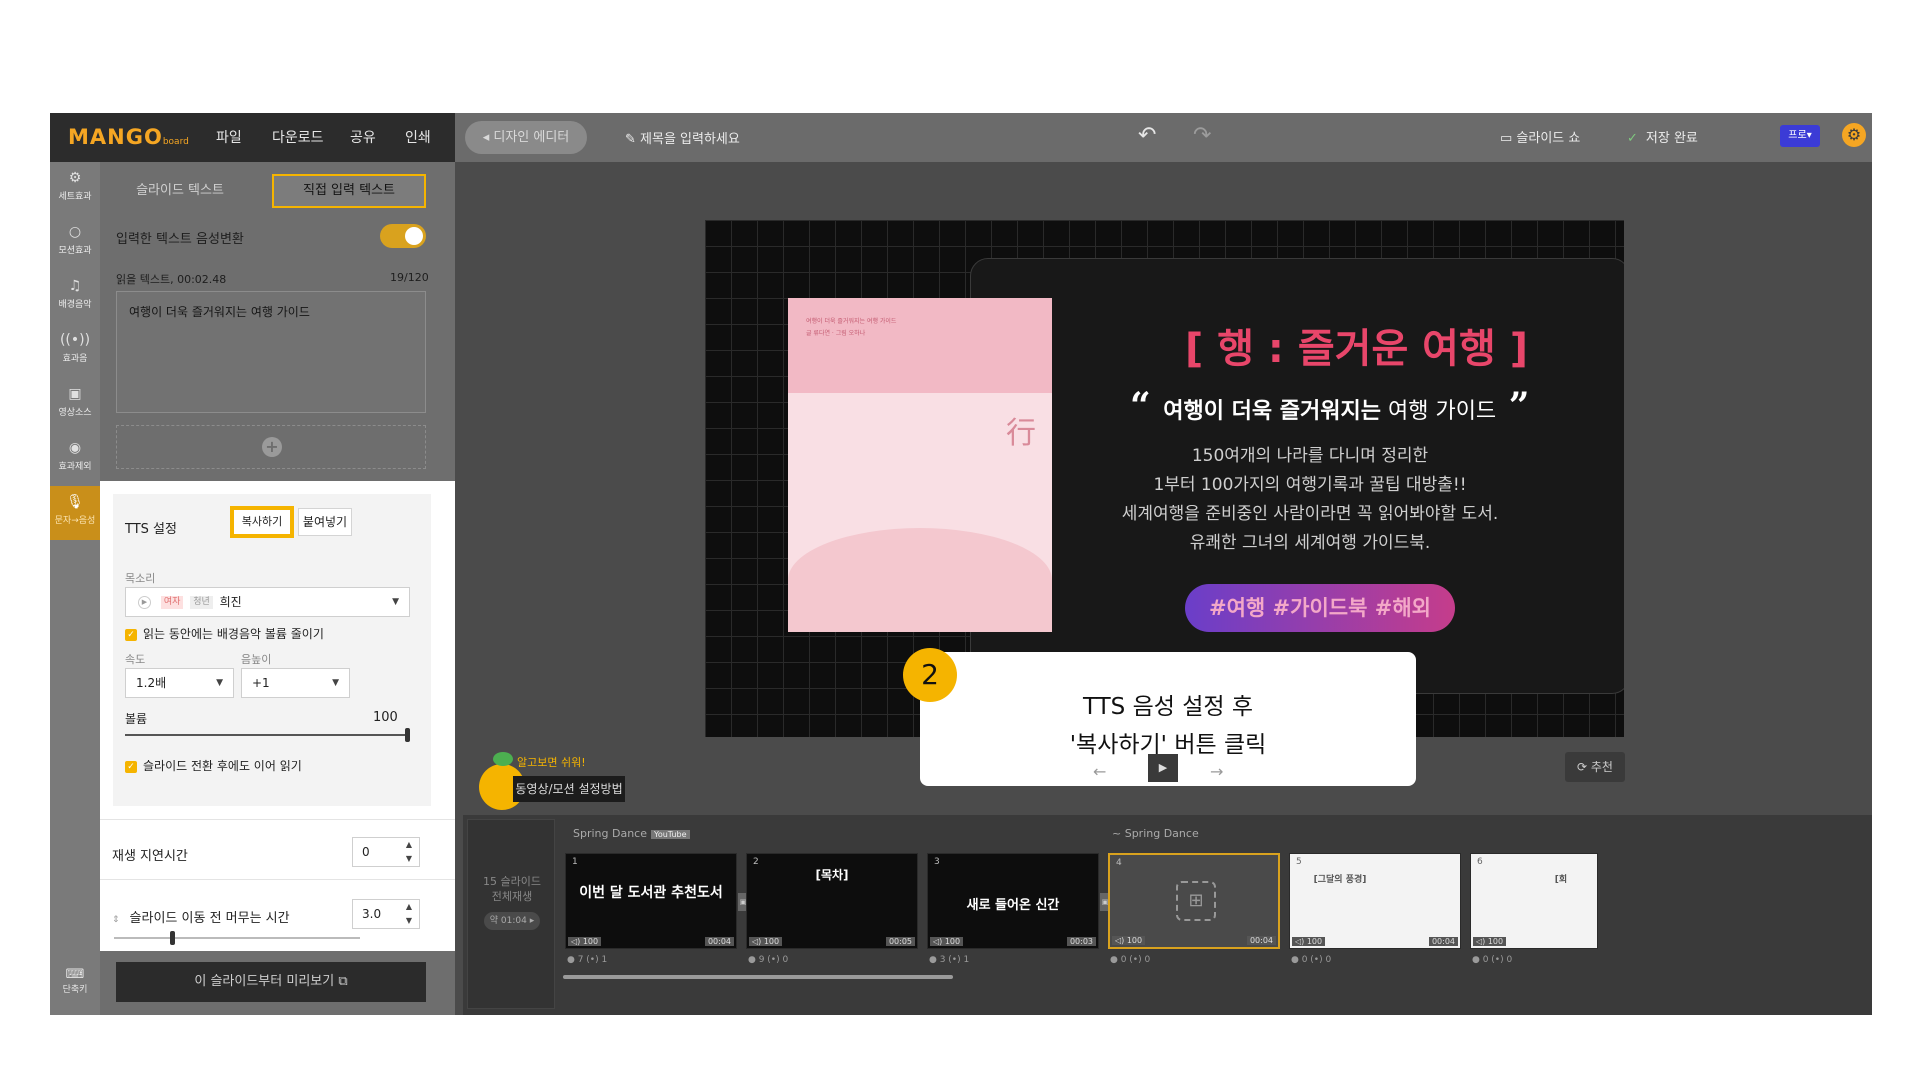 The image size is (1920, 1080). Describe the element at coordinates (949, 960) in the screenshot. I see `thumb-stats: ● 3 (•) 1` at that location.